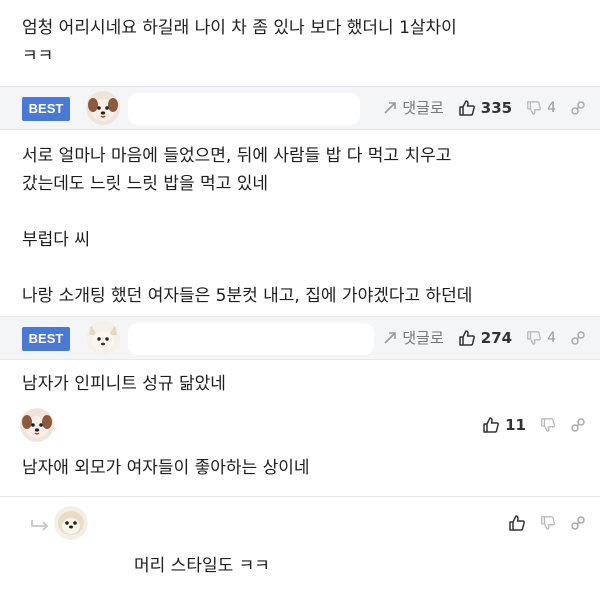 The image size is (600, 612). I want to click on like-button: 11, so click(504, 425).